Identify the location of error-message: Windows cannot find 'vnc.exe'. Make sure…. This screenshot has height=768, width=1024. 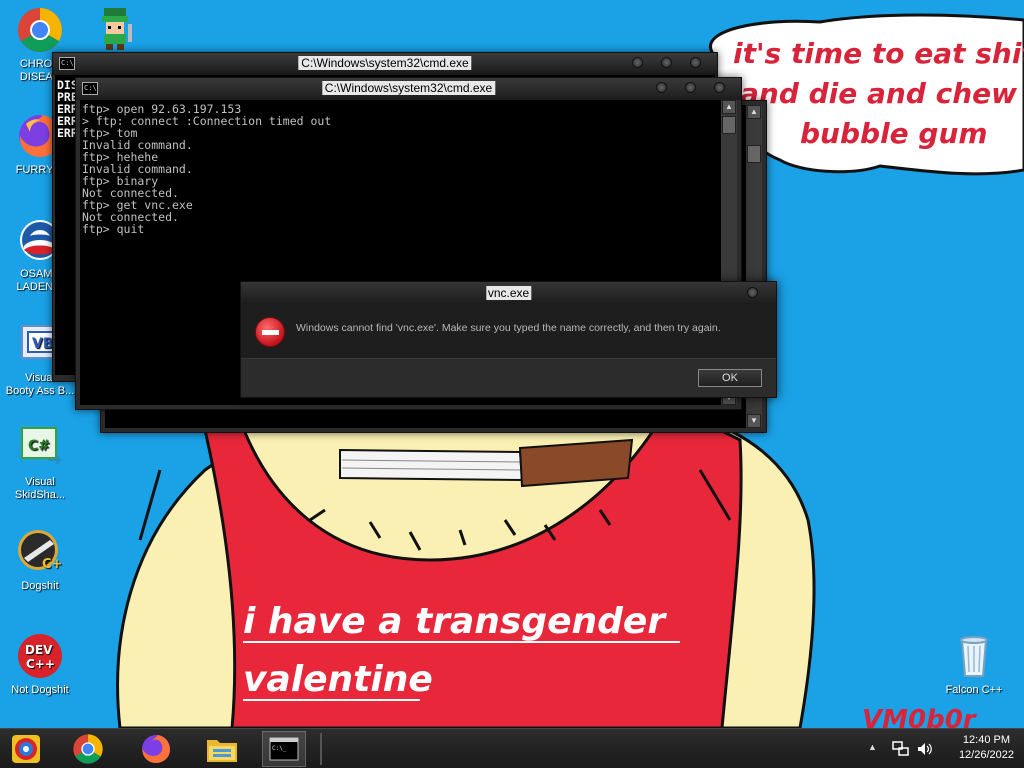
(508, 328).